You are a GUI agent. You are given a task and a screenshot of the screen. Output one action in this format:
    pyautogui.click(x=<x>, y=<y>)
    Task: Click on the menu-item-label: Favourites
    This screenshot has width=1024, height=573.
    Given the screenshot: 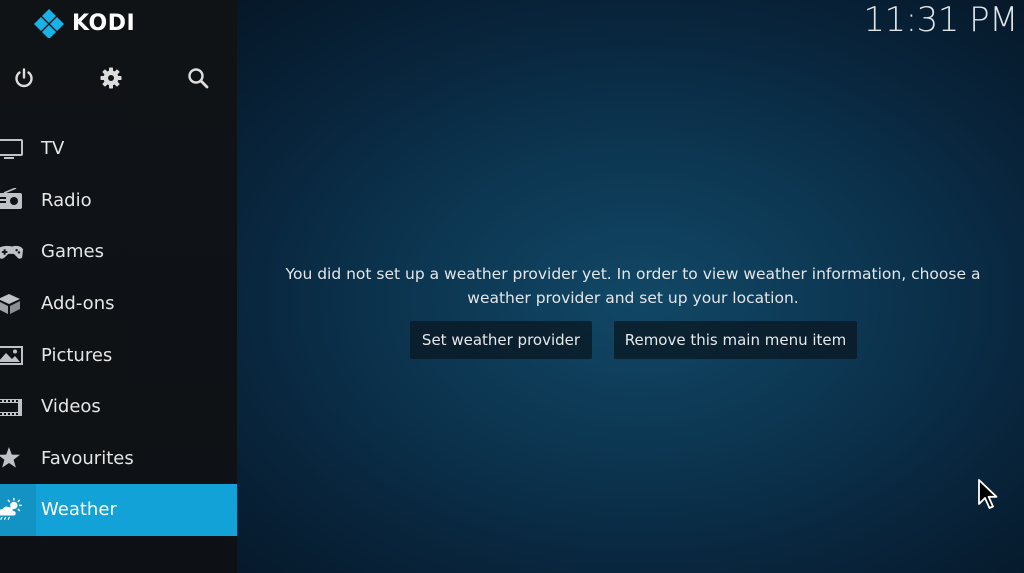 What is the action you would take?
    pyautogui.click(x=87, y=458)
    